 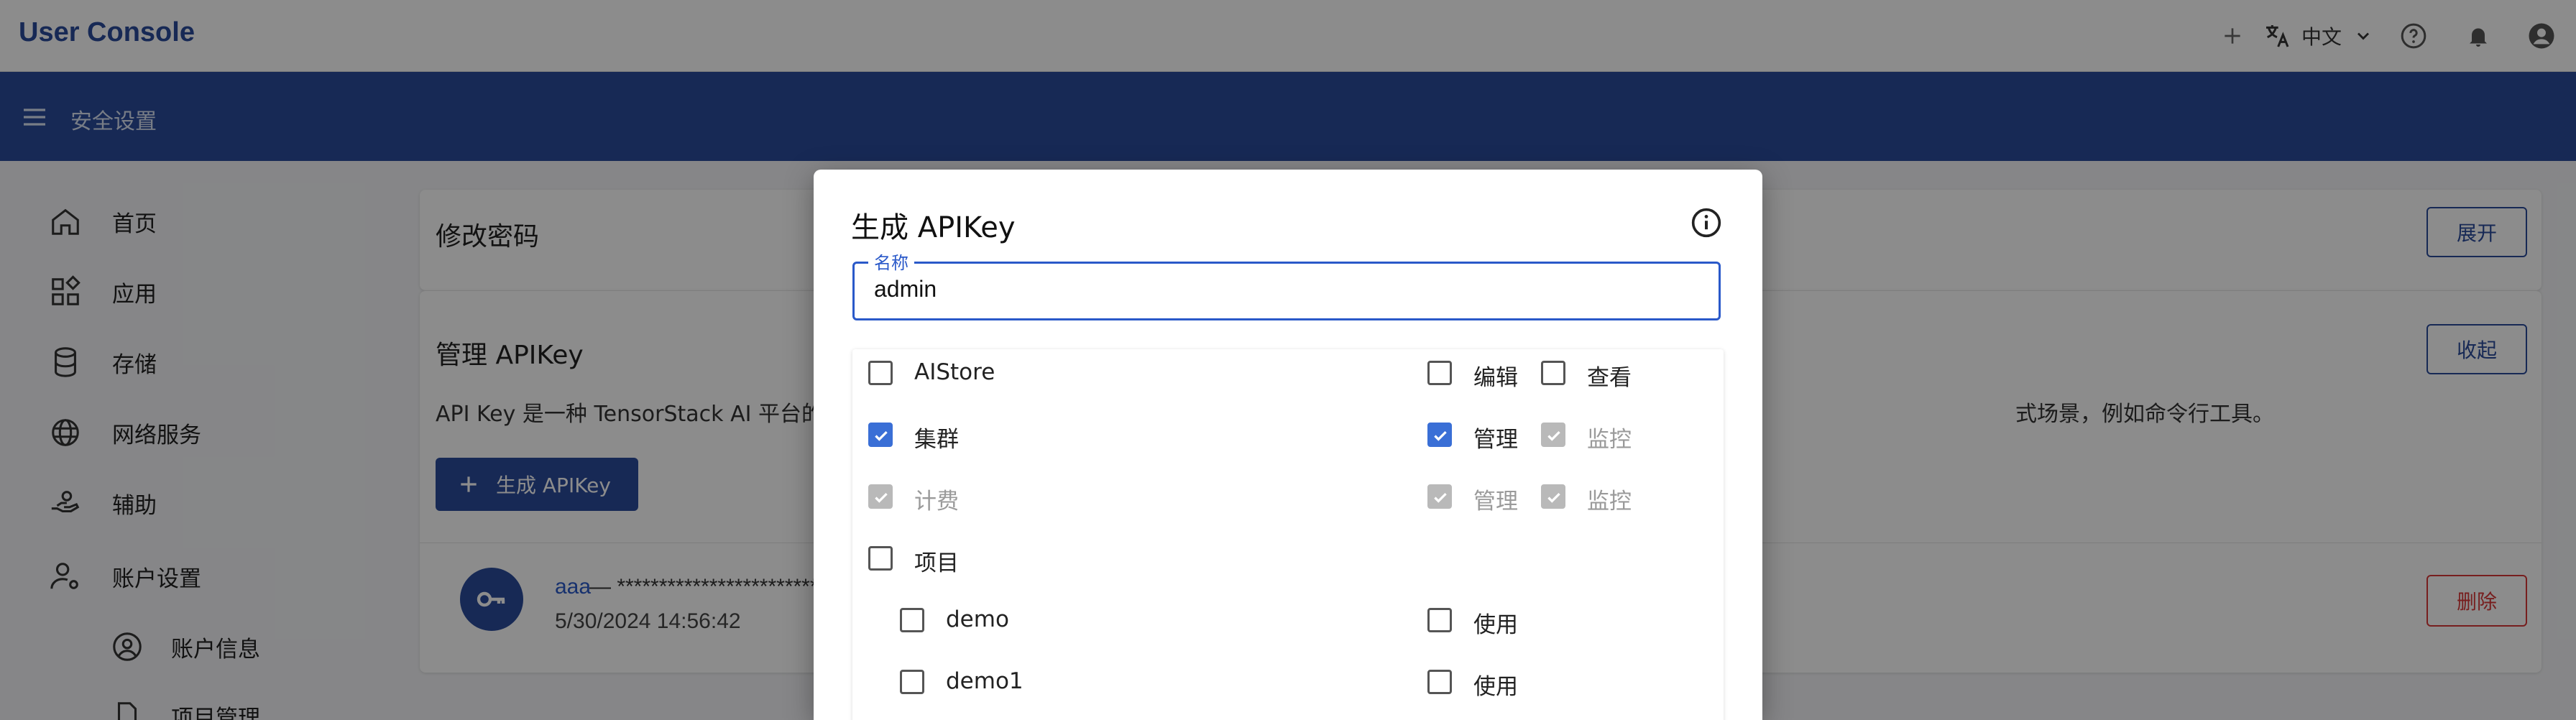 I want to click on permission-label: 项目, so click(x=936, y=563).